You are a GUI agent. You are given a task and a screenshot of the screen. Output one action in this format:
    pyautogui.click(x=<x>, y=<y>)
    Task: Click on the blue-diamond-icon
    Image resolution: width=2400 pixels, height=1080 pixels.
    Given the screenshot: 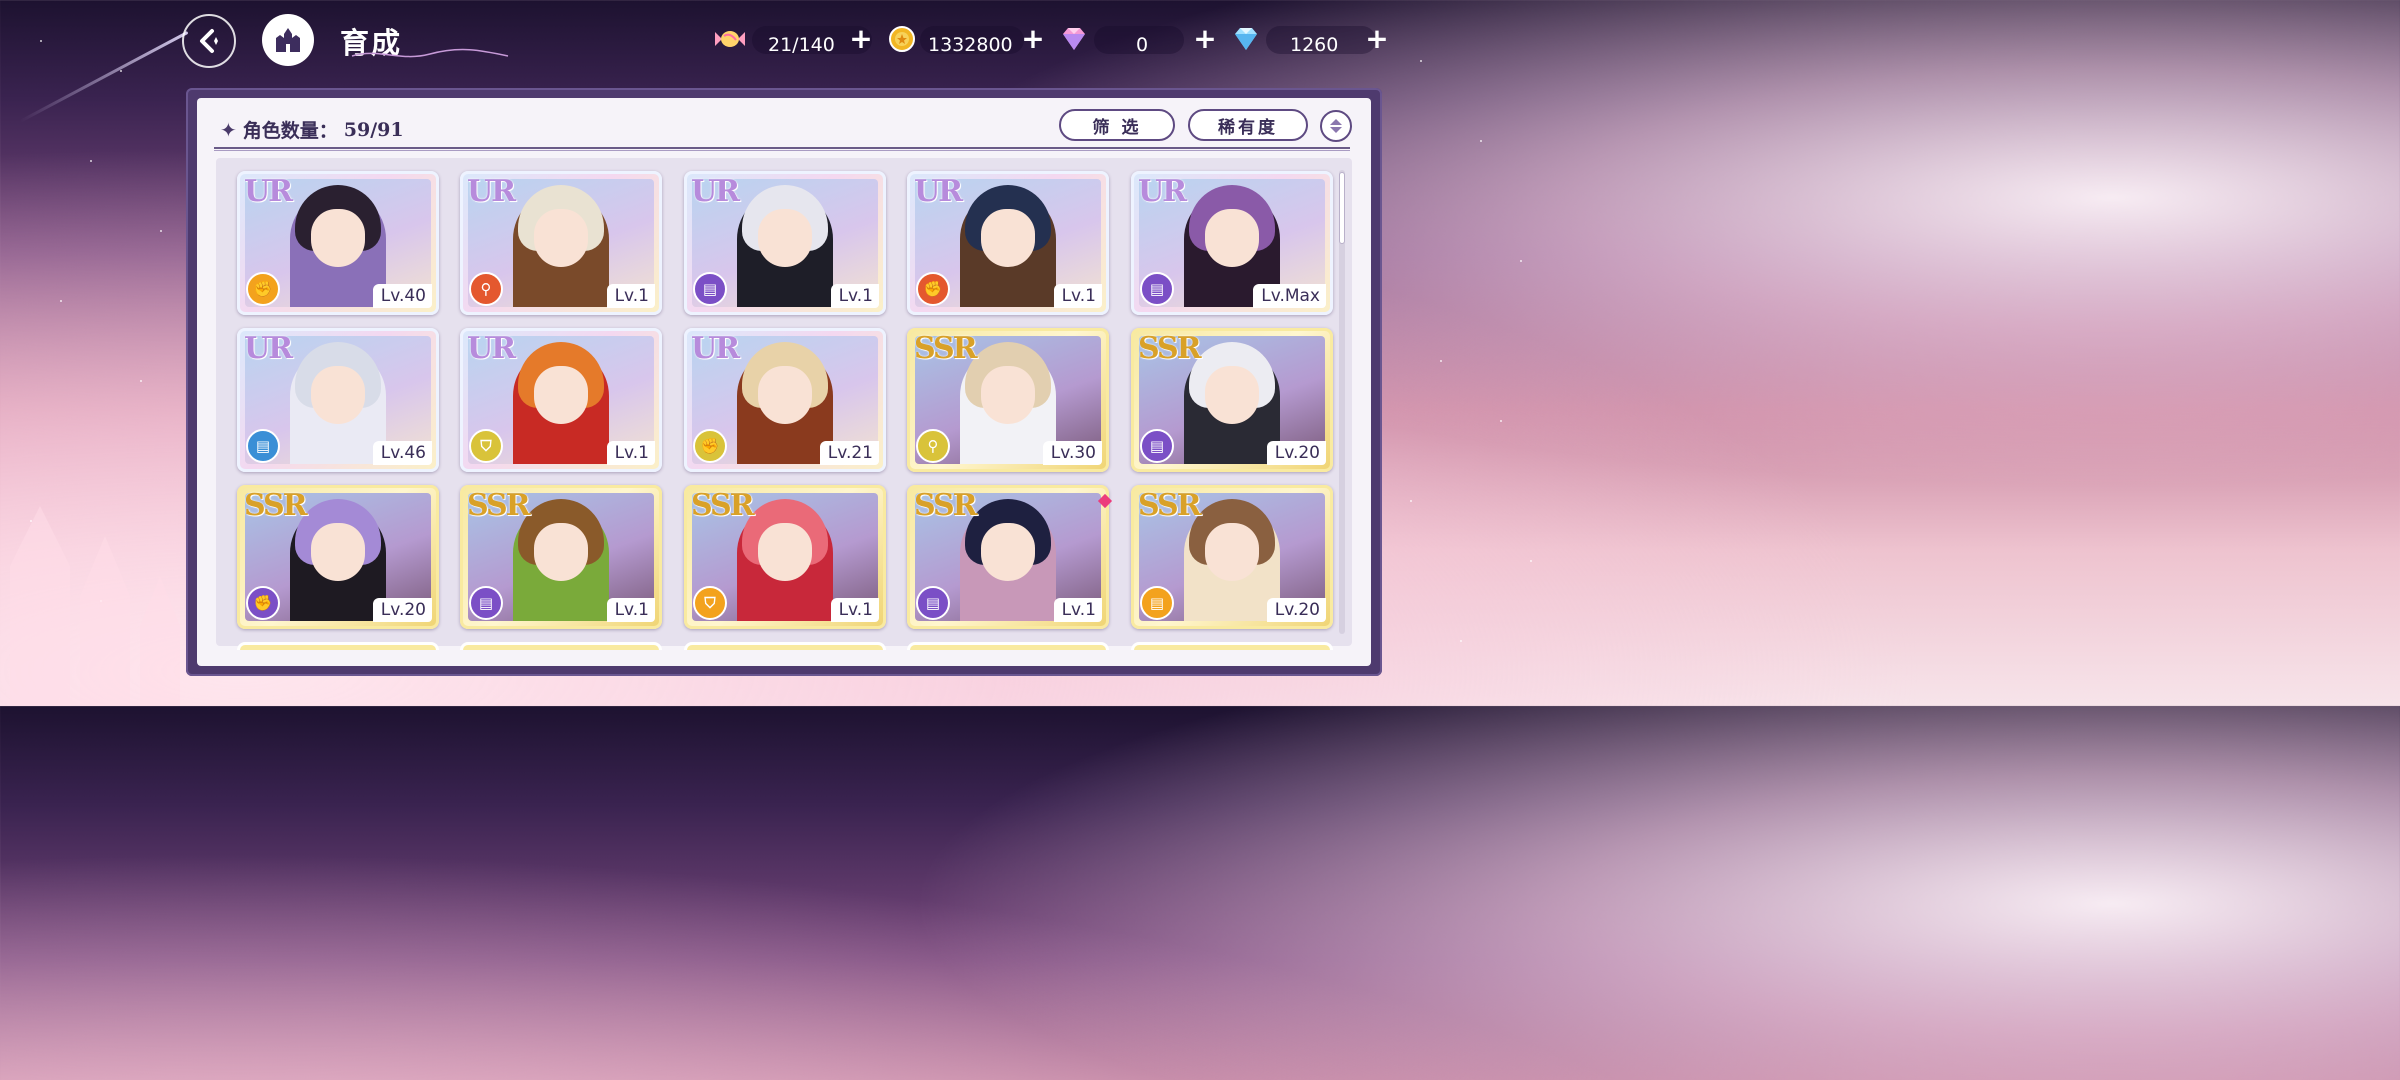 What is the action you would take?
    pyautogui.click(x=1246, y=39)
    